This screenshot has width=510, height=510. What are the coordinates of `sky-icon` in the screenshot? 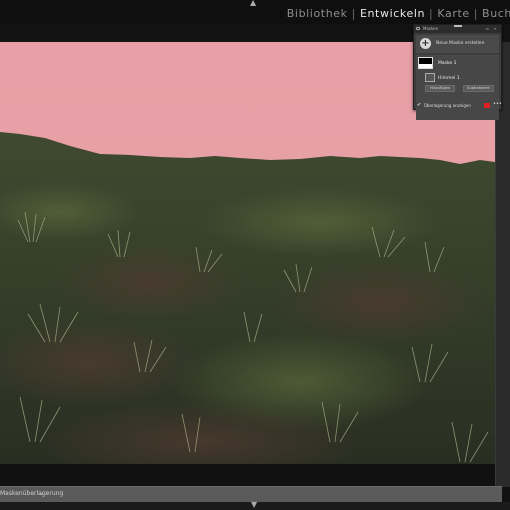 It's located at (430, 77).